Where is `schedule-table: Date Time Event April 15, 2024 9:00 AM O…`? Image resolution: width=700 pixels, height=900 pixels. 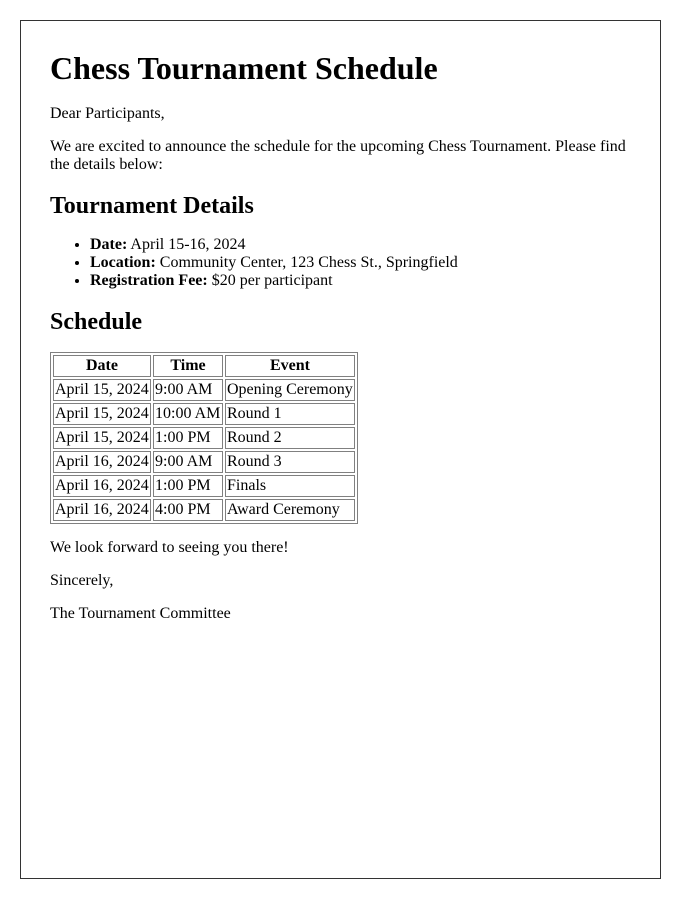
schedule-table: Date Time Event April 15, 2024 9:00 AM O… is located at coordinates (204, 438).